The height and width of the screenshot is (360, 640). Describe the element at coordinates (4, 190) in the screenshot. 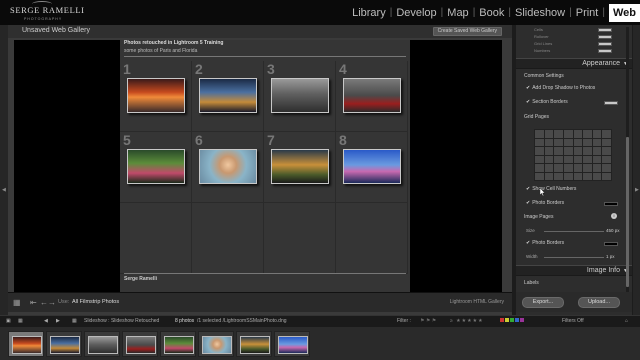

I see `expand-left-arrow-icon: ◀` at that location.